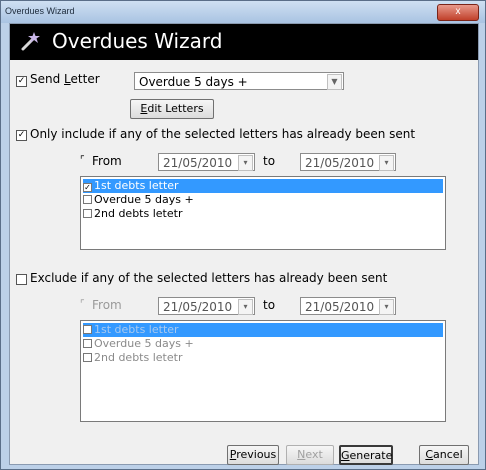 This screenshot has width=486, height=470. What do you see at coordinates (263, 330) in the screenshot?
I see `list-item: 1st debts letter` at bounding box center [263, 330].